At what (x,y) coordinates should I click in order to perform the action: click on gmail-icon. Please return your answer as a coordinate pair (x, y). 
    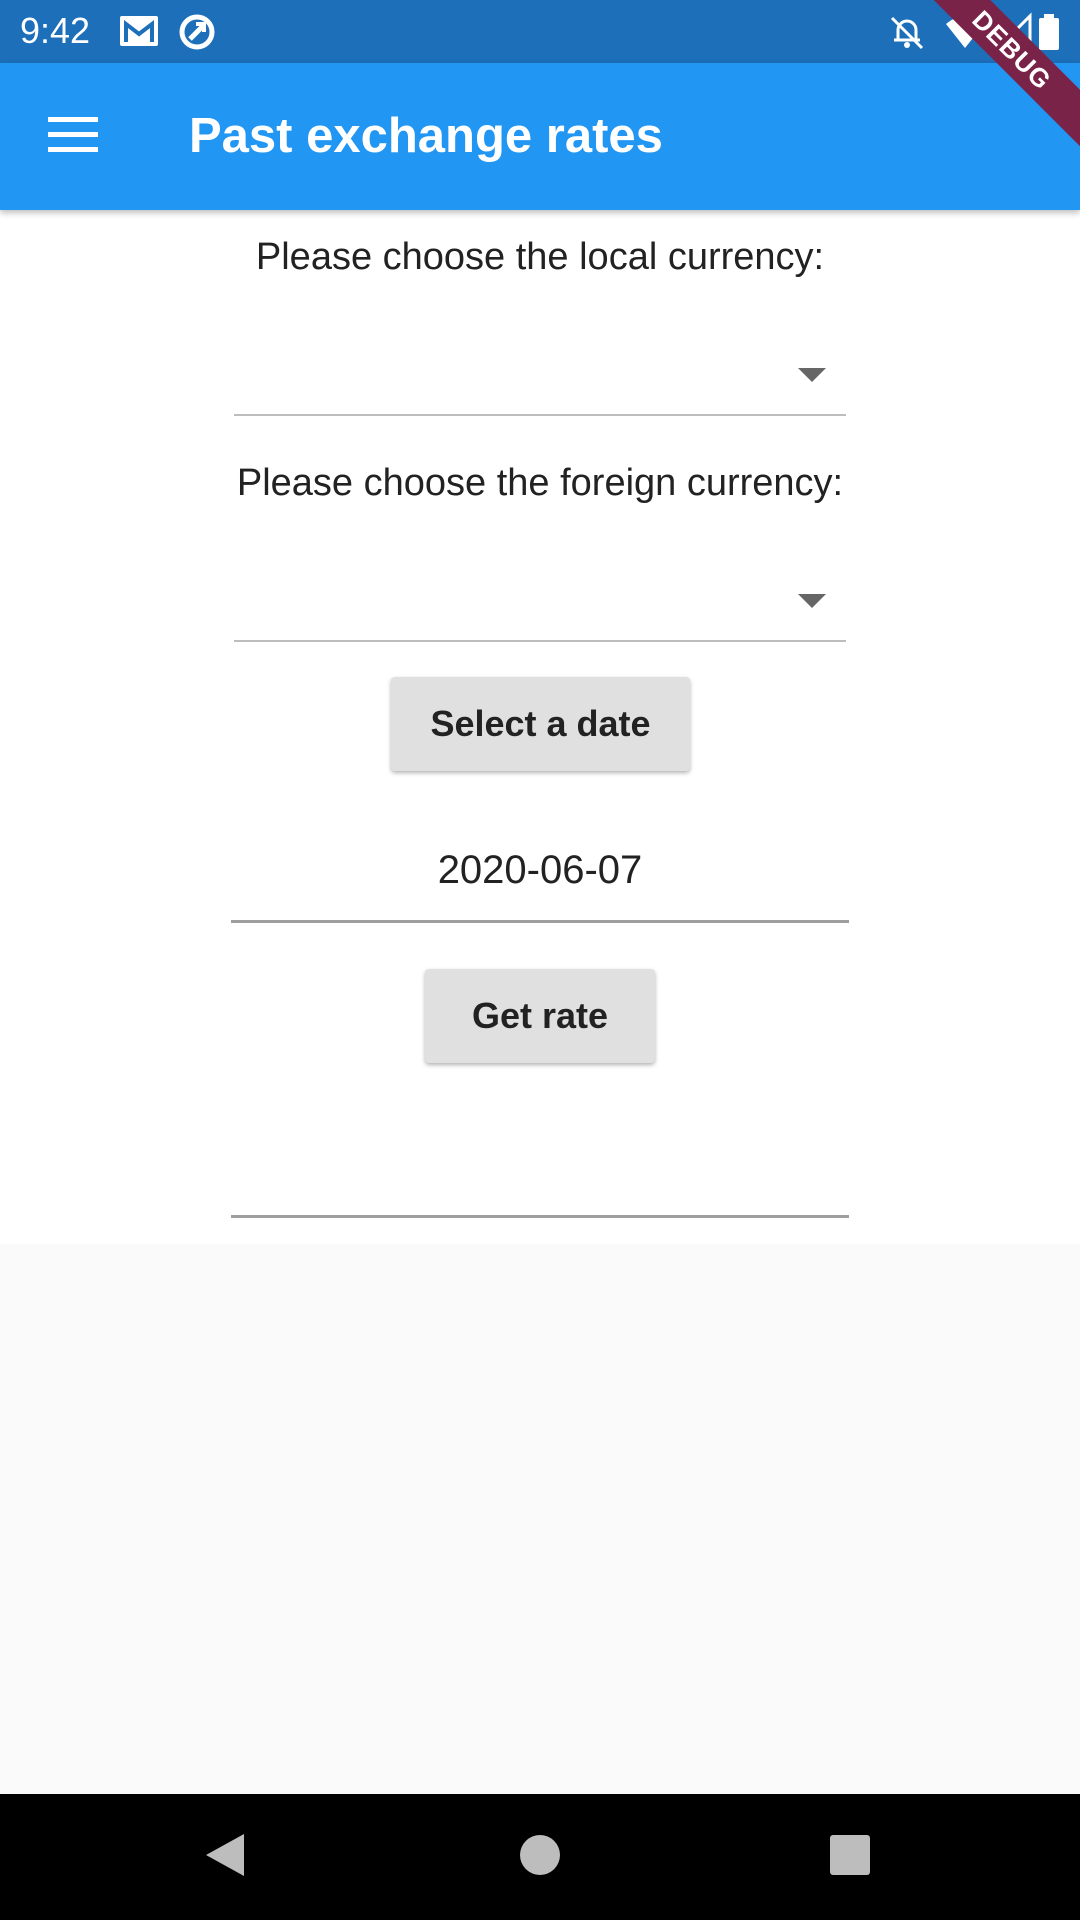
    Looking at the image, I should click on (139, 32).